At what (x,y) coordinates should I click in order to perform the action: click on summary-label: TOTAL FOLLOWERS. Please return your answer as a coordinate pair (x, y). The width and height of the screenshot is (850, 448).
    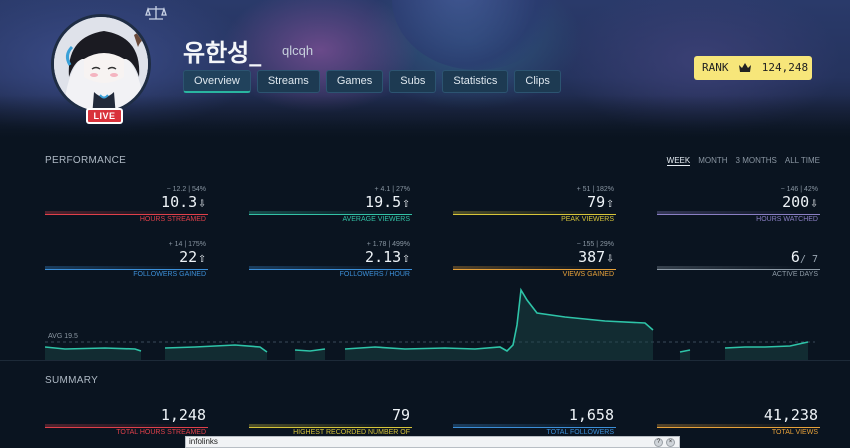
    Looking at the image, I should click on (580, 432).